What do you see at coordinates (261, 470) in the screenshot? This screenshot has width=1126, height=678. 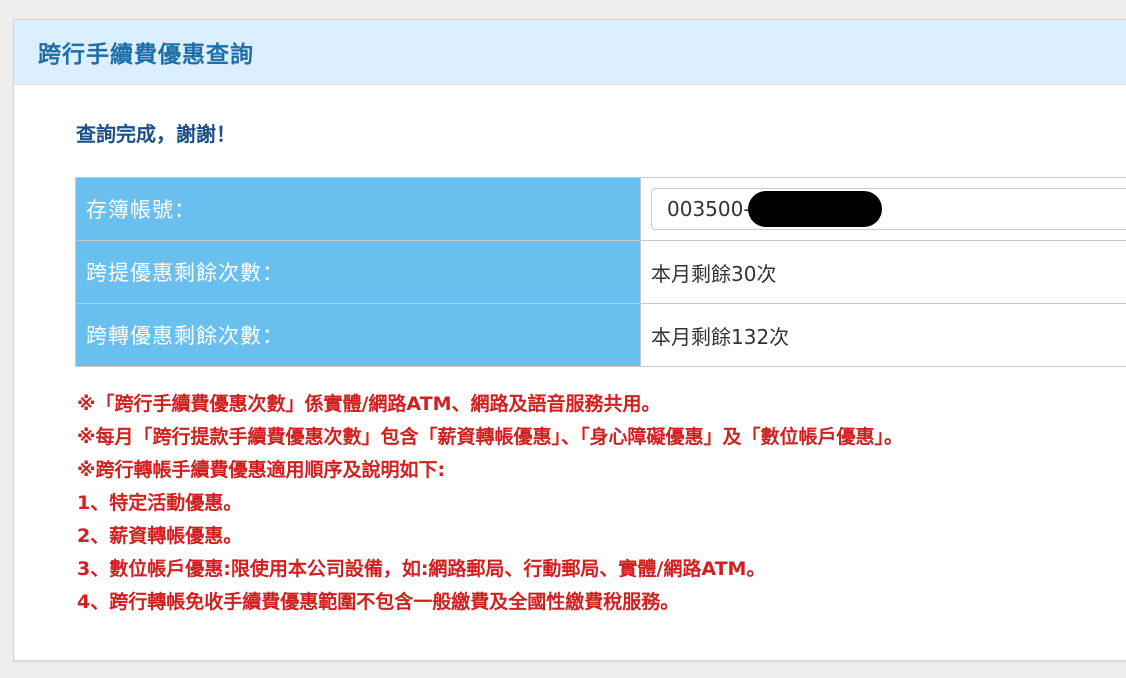 I see `note-line: ※跨行轉帳手續費優惠適用順序及說明如下:` at bounding box center [261, 470].